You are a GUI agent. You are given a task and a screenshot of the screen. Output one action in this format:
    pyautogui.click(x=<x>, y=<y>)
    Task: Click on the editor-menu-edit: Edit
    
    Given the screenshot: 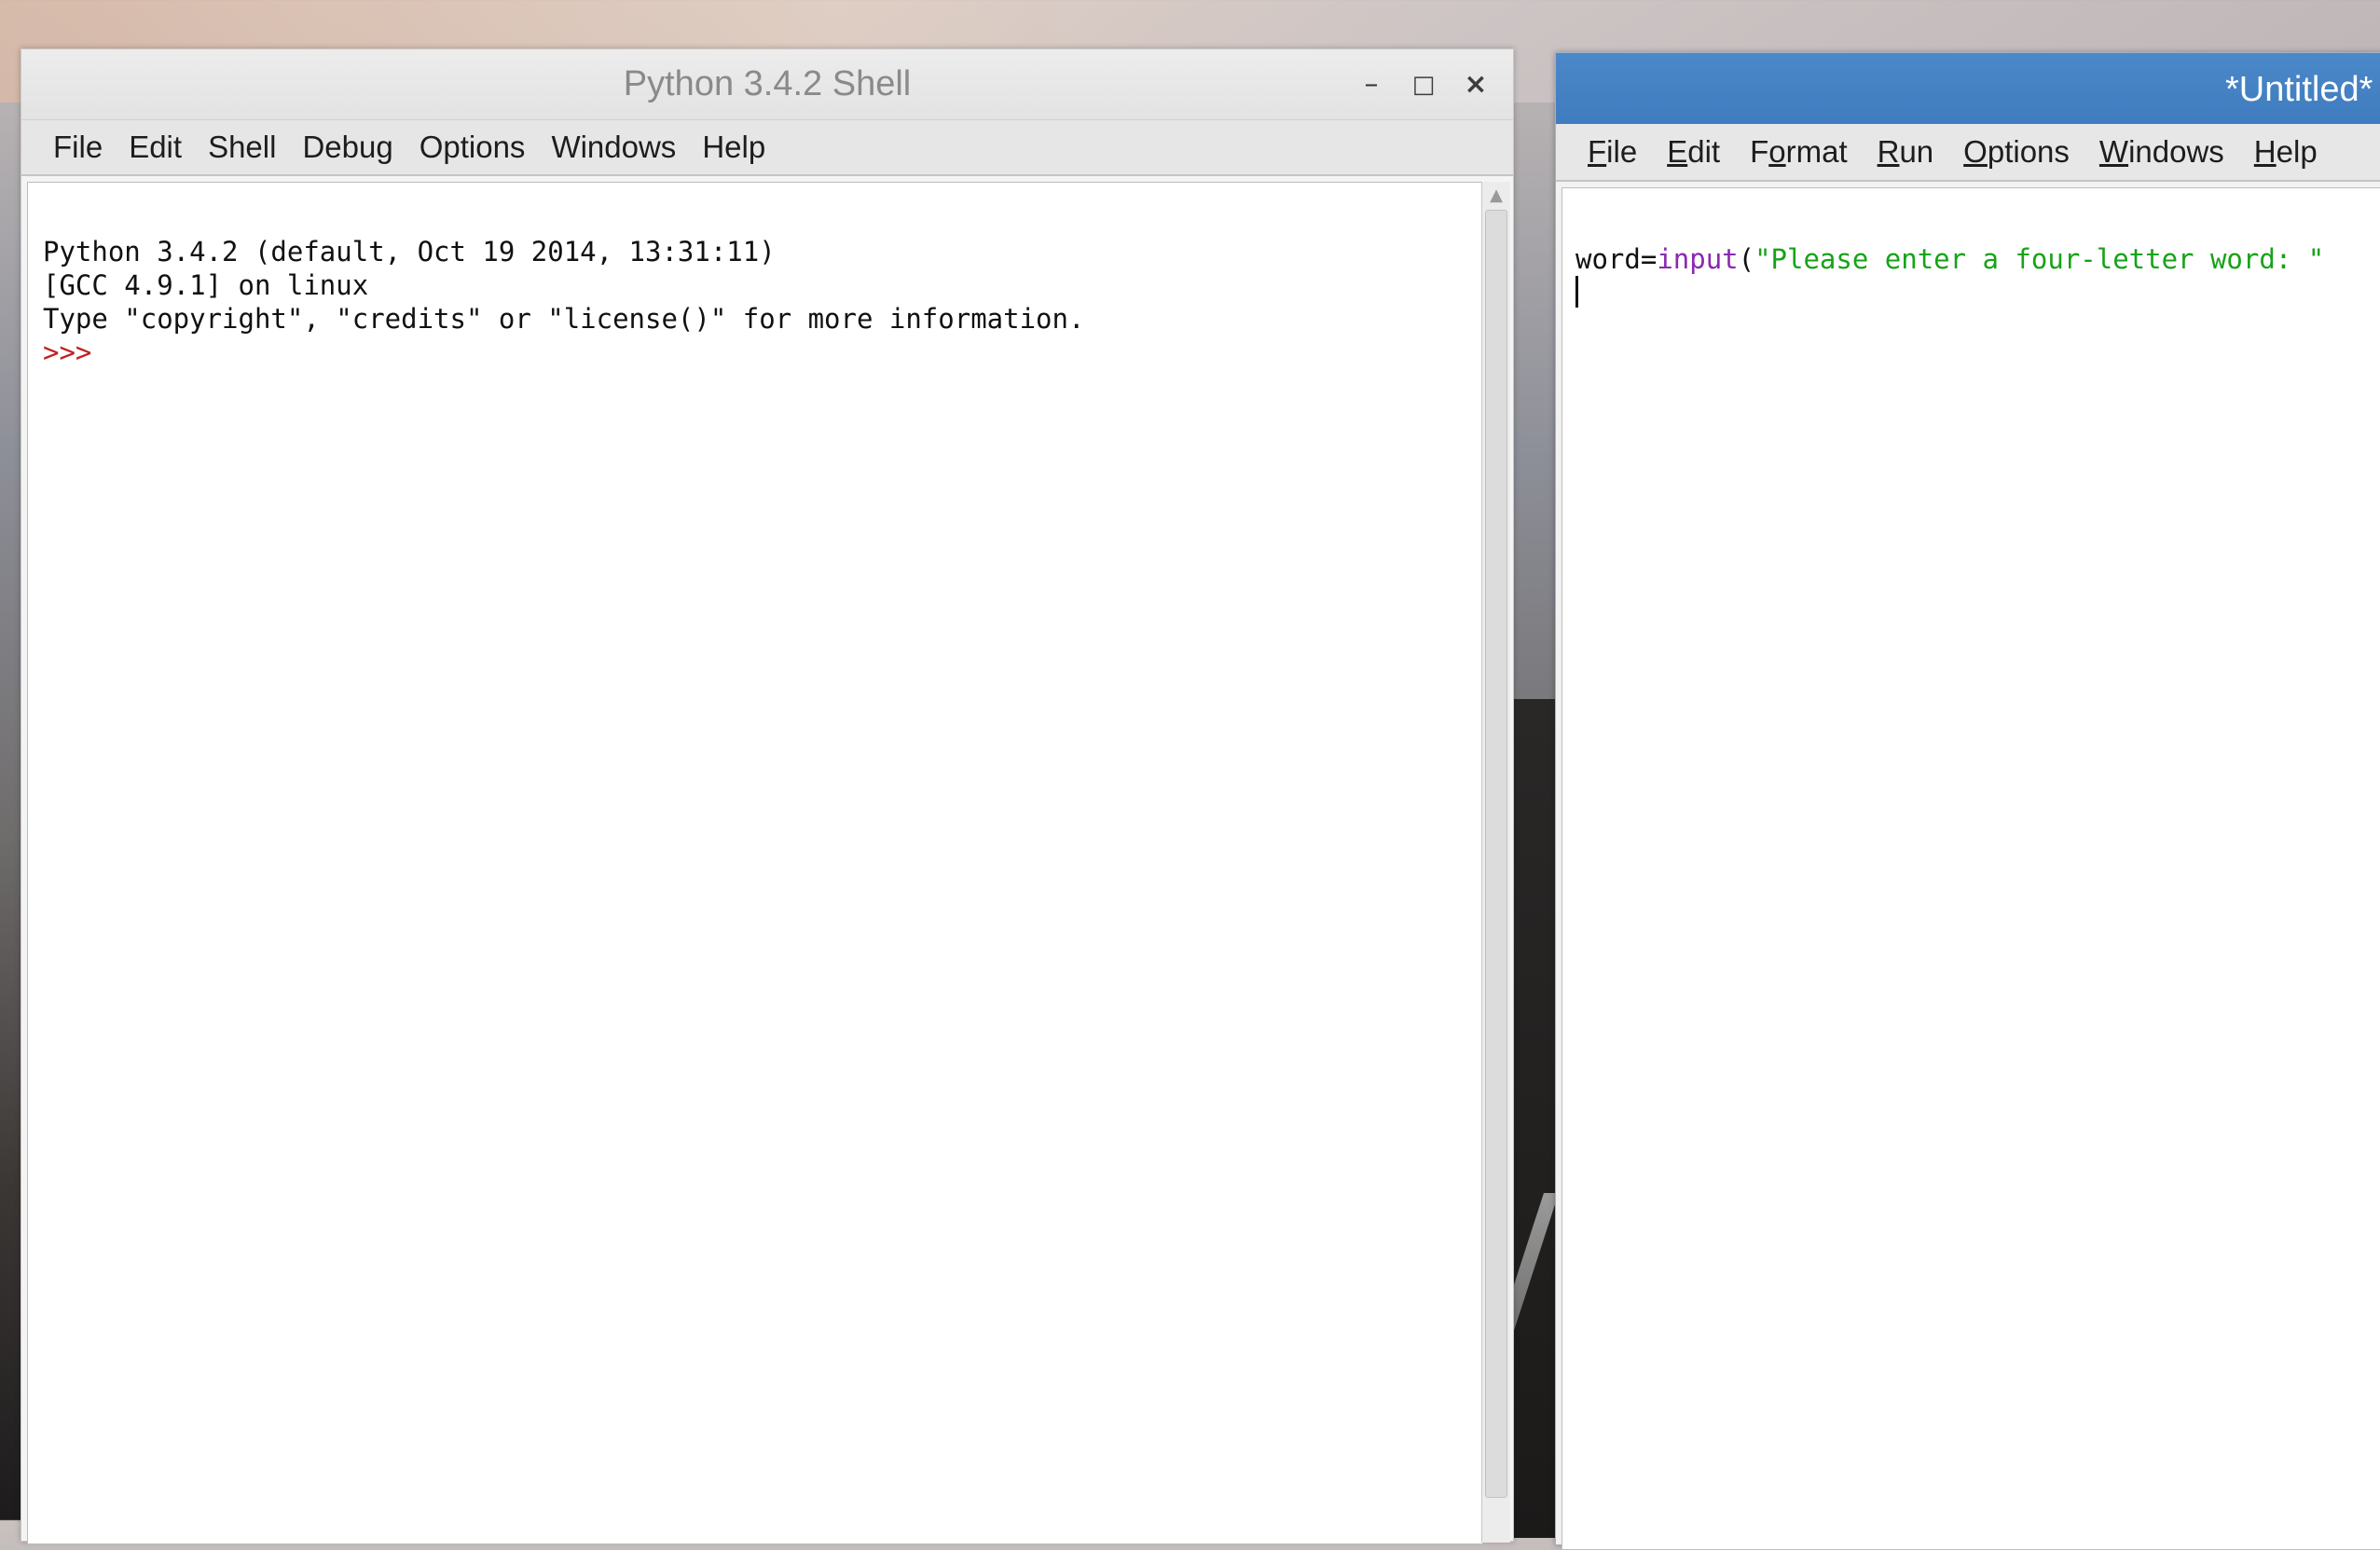 What is the action you would take?
    pyautogui.click(x=1693, y=151)
    